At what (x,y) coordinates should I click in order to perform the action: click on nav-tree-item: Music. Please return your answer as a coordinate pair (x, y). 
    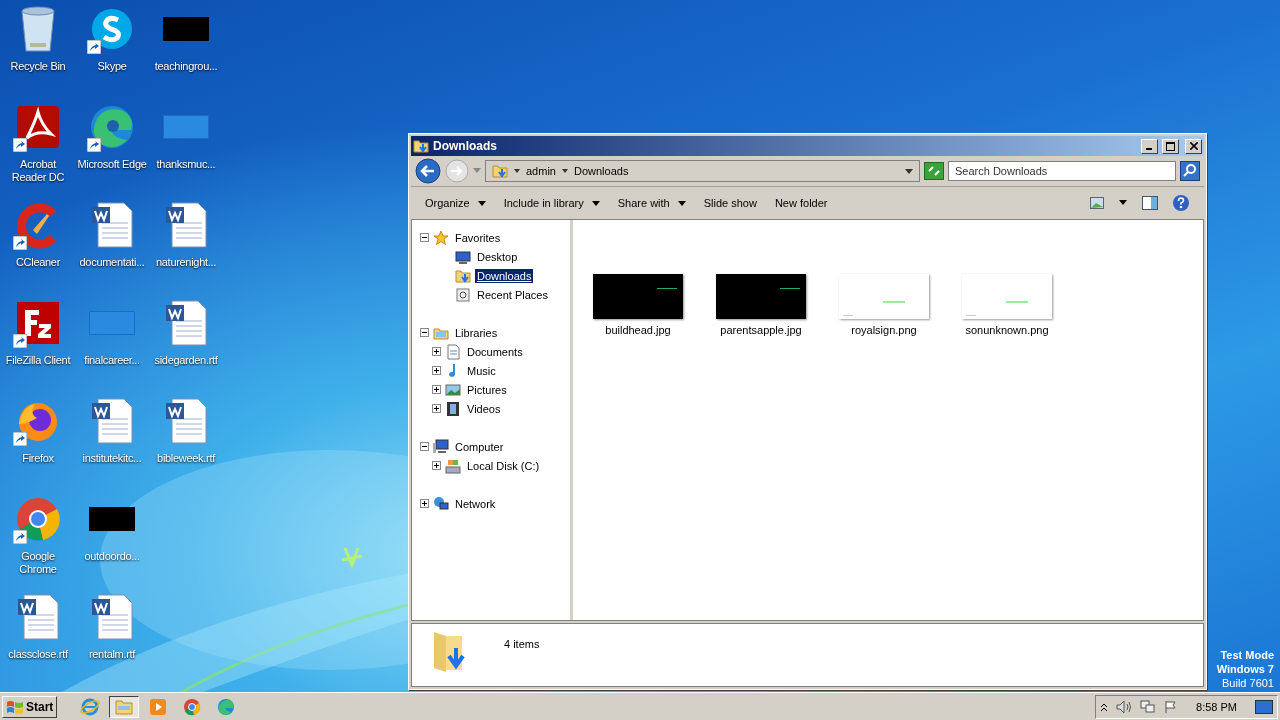
    Looking at the image, I should click on (481, 370).